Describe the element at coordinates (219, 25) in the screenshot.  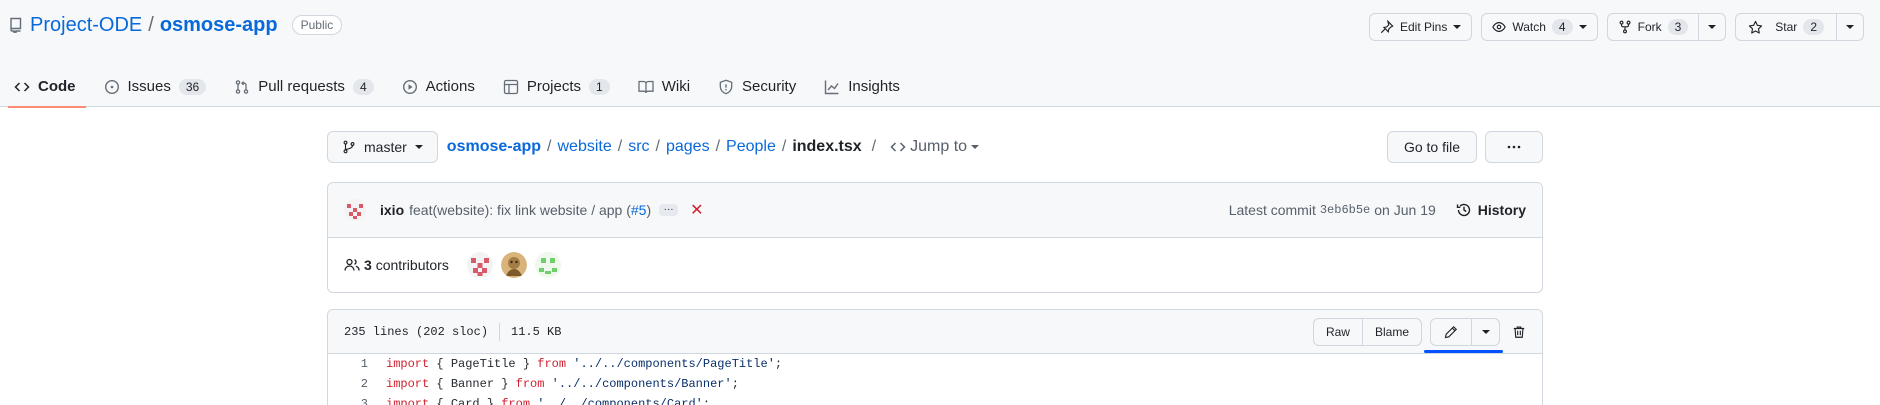
I see `repo-name-link: osmose-app` at that location.